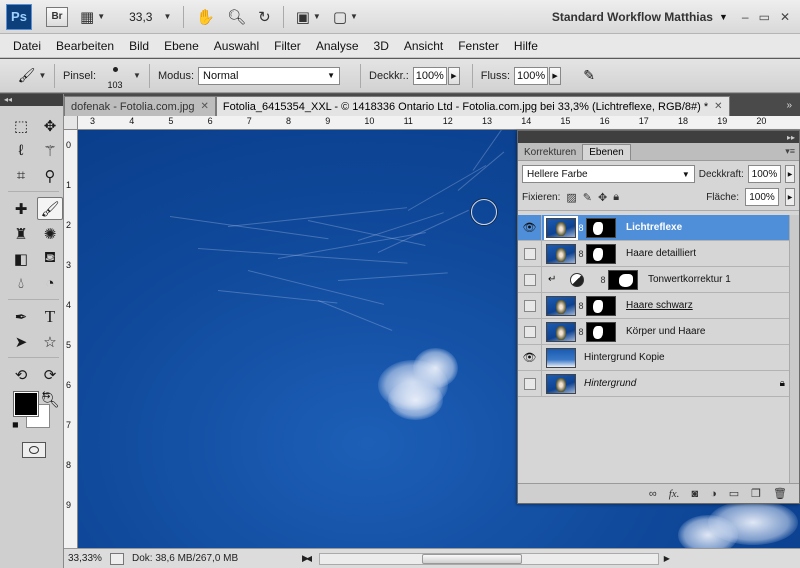 Image resolution: width=800 pixels, height=568 pixels. What do you see at coordinates (764, 174) in the screenshot?
I see `layer-opacity-input: 100%` at bounding box center [764, 174].